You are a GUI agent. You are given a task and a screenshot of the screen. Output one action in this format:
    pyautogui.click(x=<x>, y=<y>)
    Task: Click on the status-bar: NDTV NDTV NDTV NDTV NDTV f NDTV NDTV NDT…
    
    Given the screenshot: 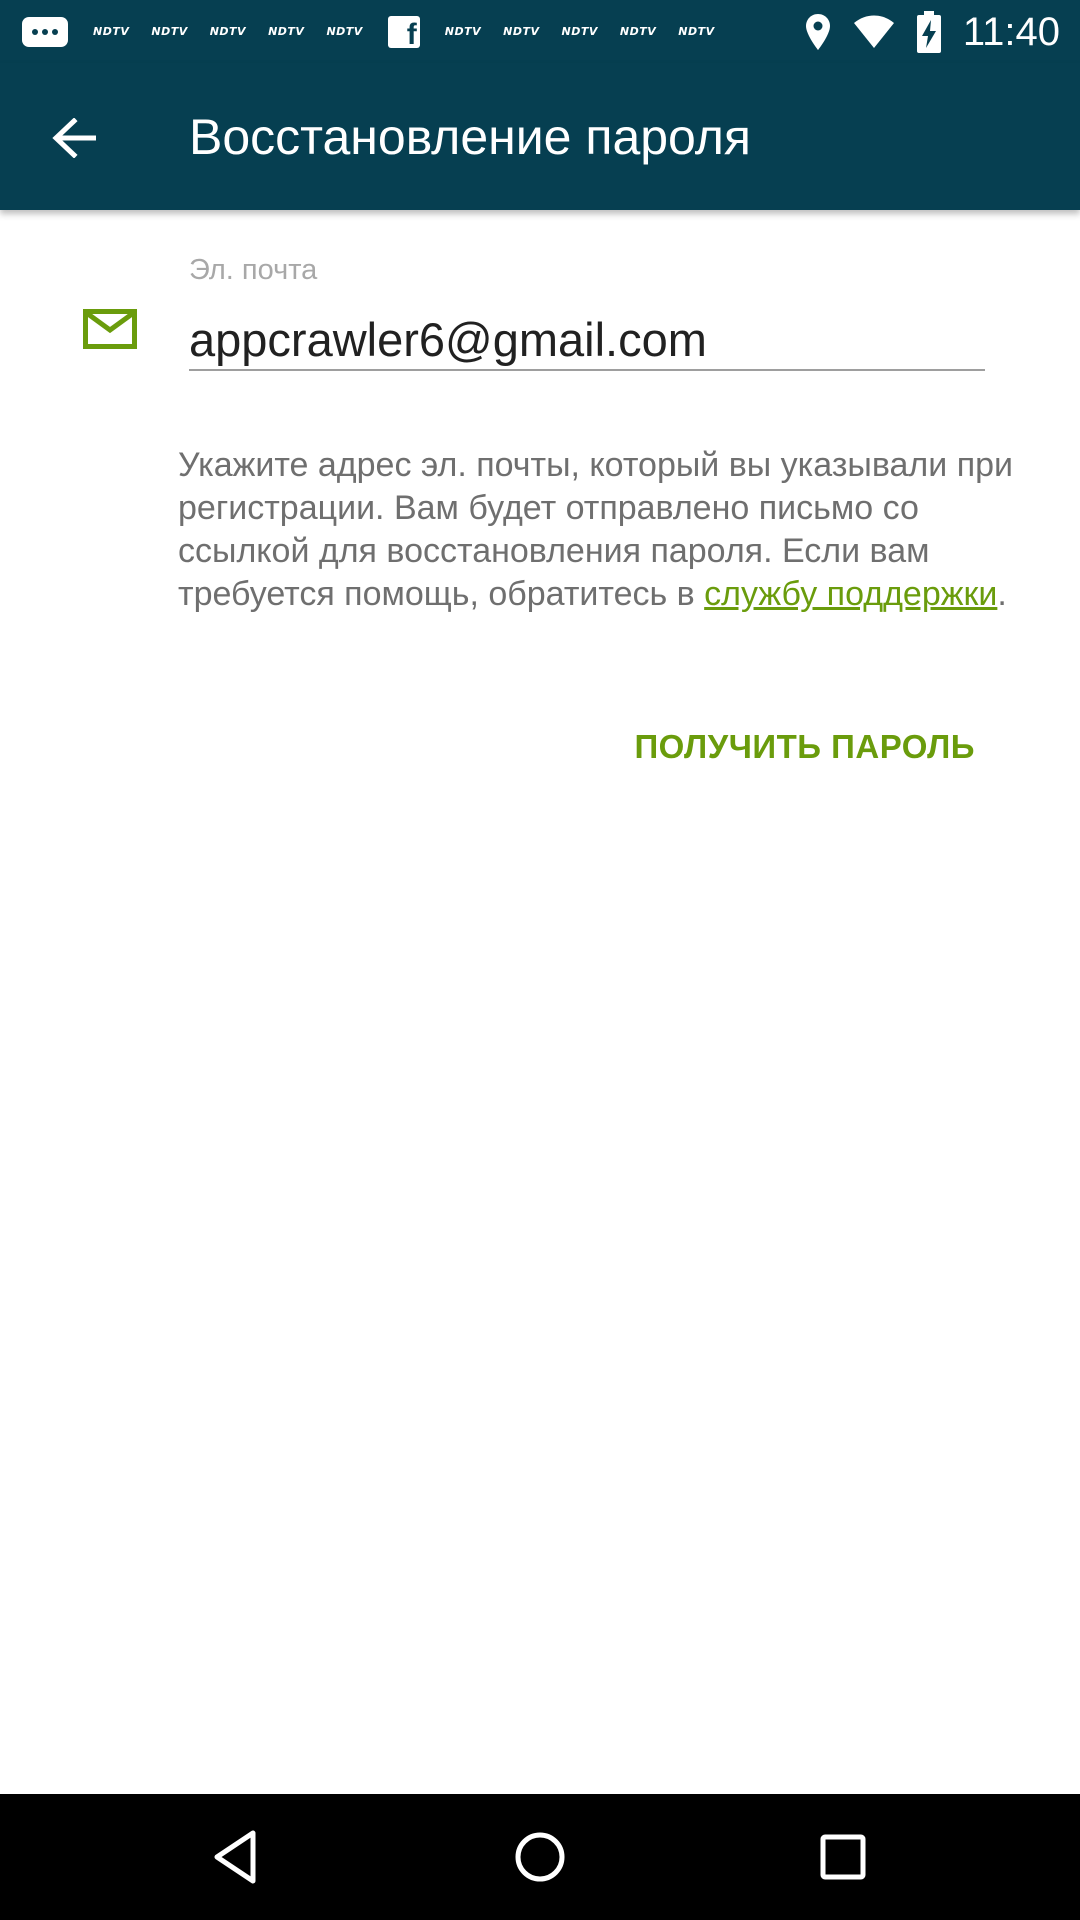 What is the action you would take?
    pyautogui.click(x=540, y=31)
    